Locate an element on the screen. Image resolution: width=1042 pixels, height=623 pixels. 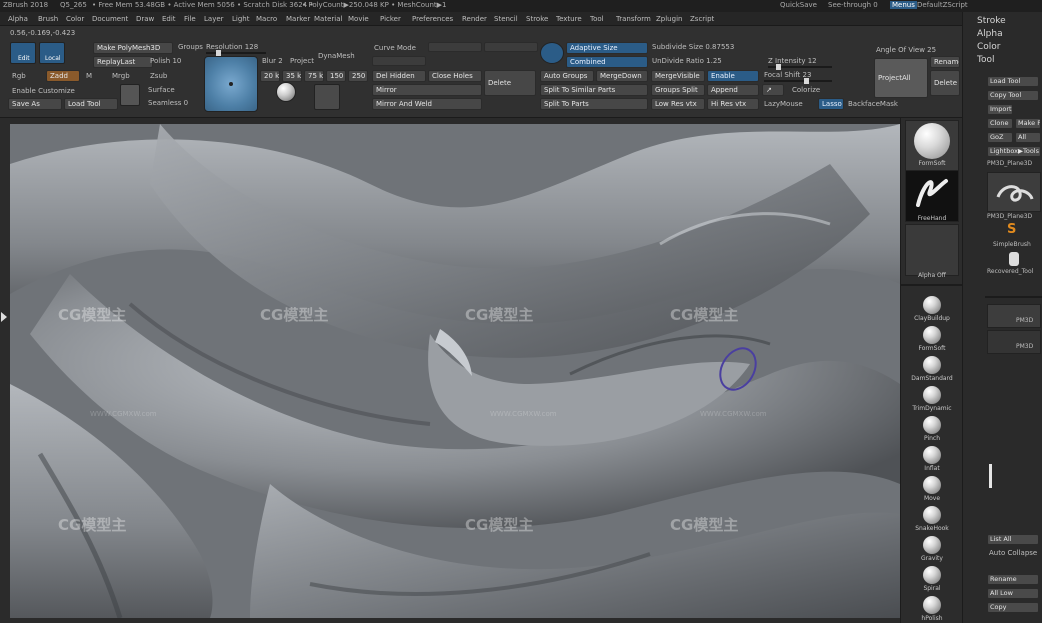
append-button: Append is located at coordinates (733, 90).